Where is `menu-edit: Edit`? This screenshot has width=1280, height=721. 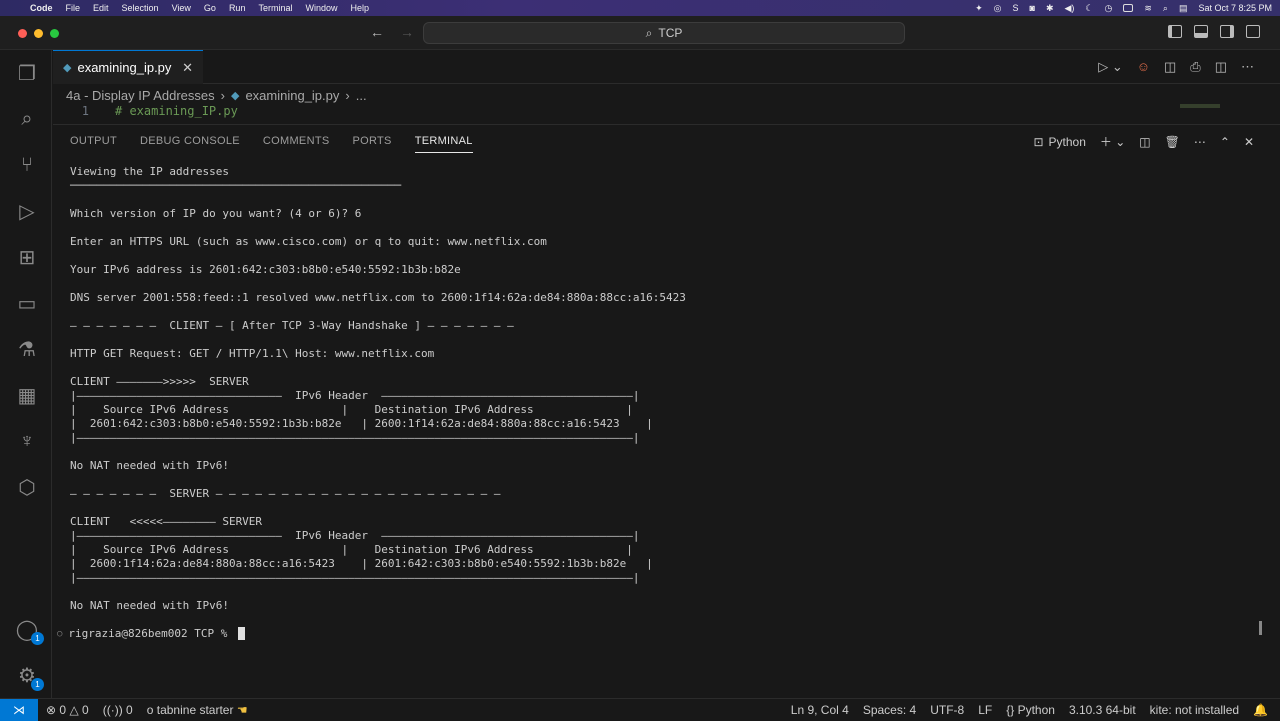
menu-edit: Edit is located at coordinates (101, 8).